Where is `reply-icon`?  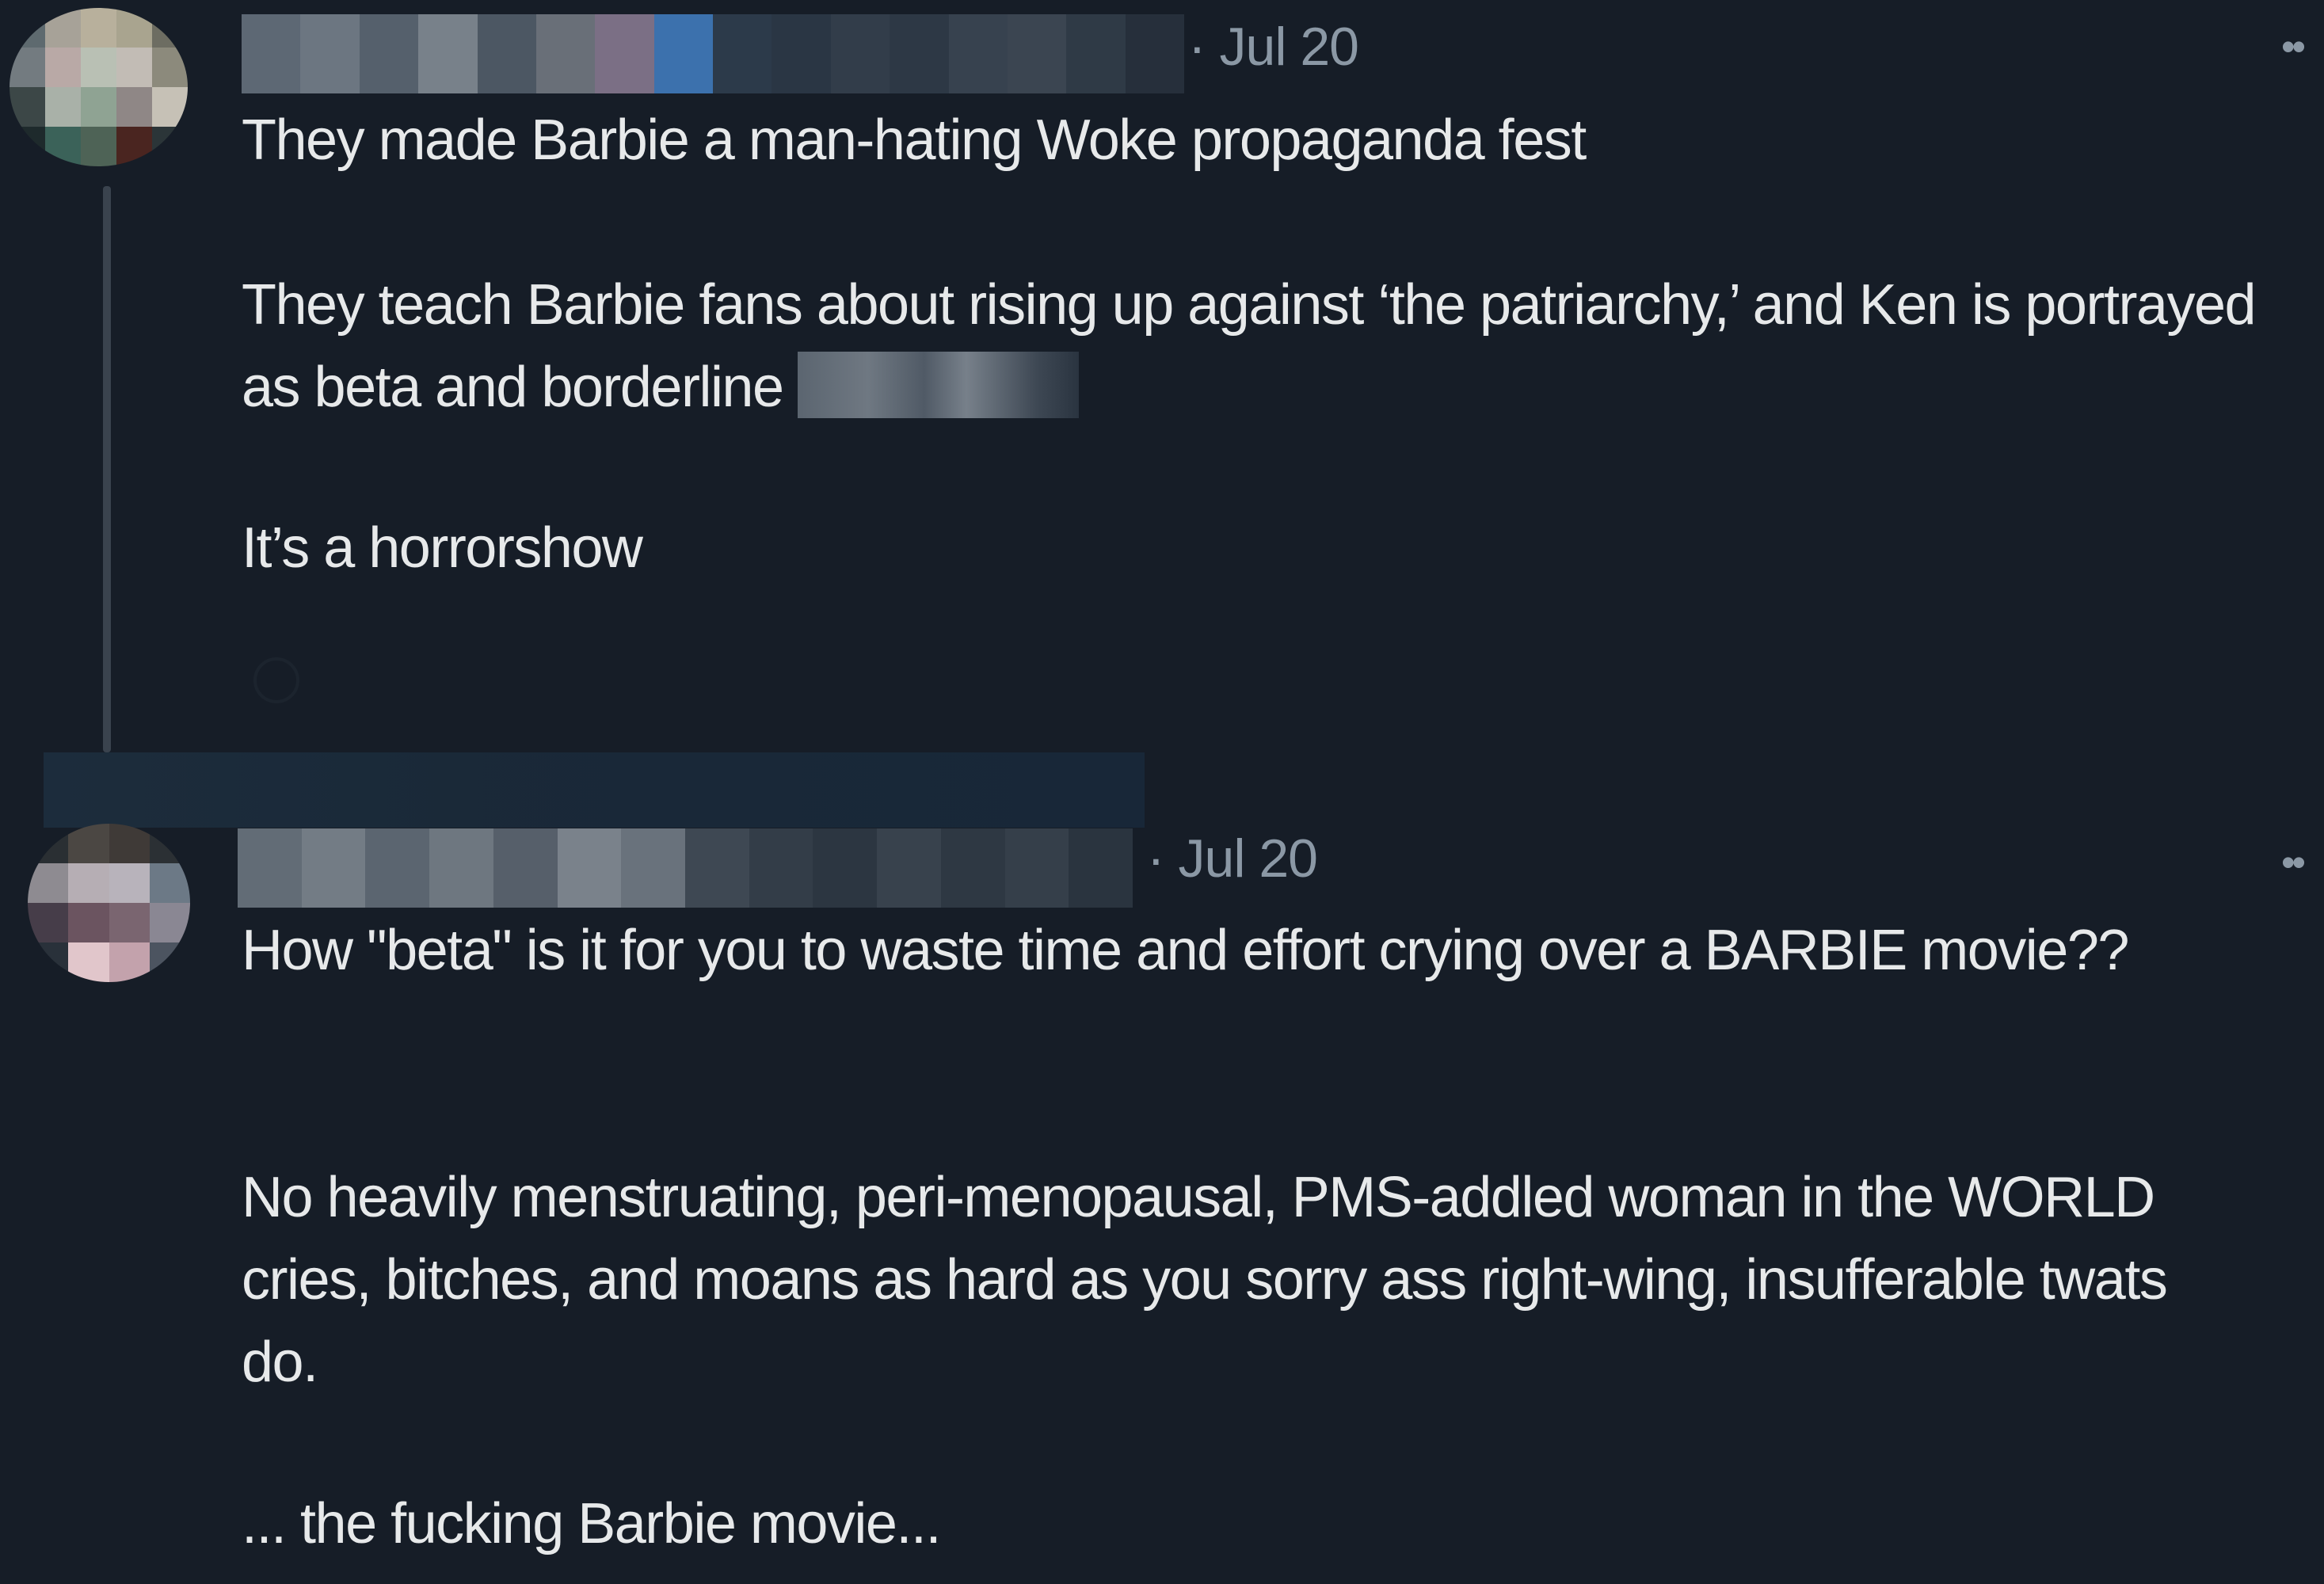
reply-icon is located at coordinates (276, 680).